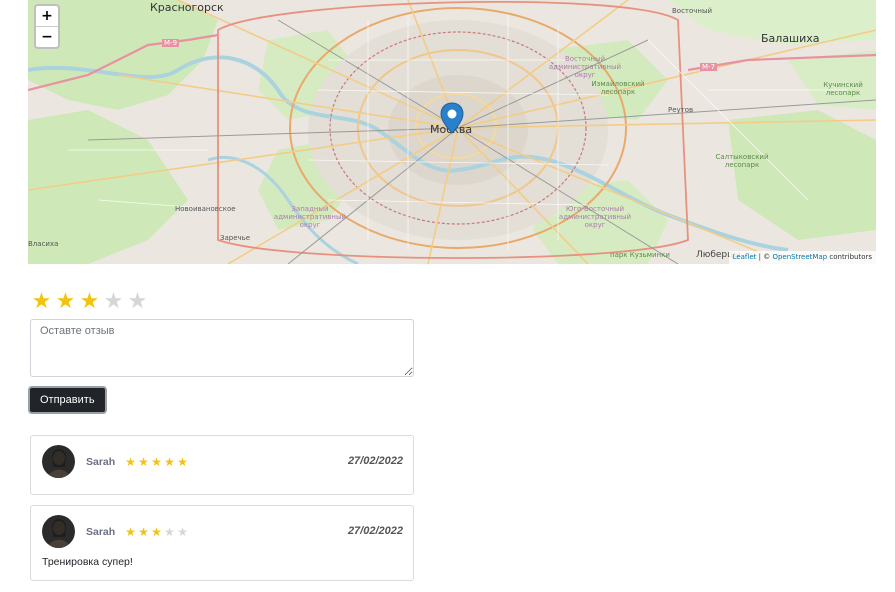 This screenshot has height=592, width=895. I want to click on zoom-control: + −, so click(47, 26).